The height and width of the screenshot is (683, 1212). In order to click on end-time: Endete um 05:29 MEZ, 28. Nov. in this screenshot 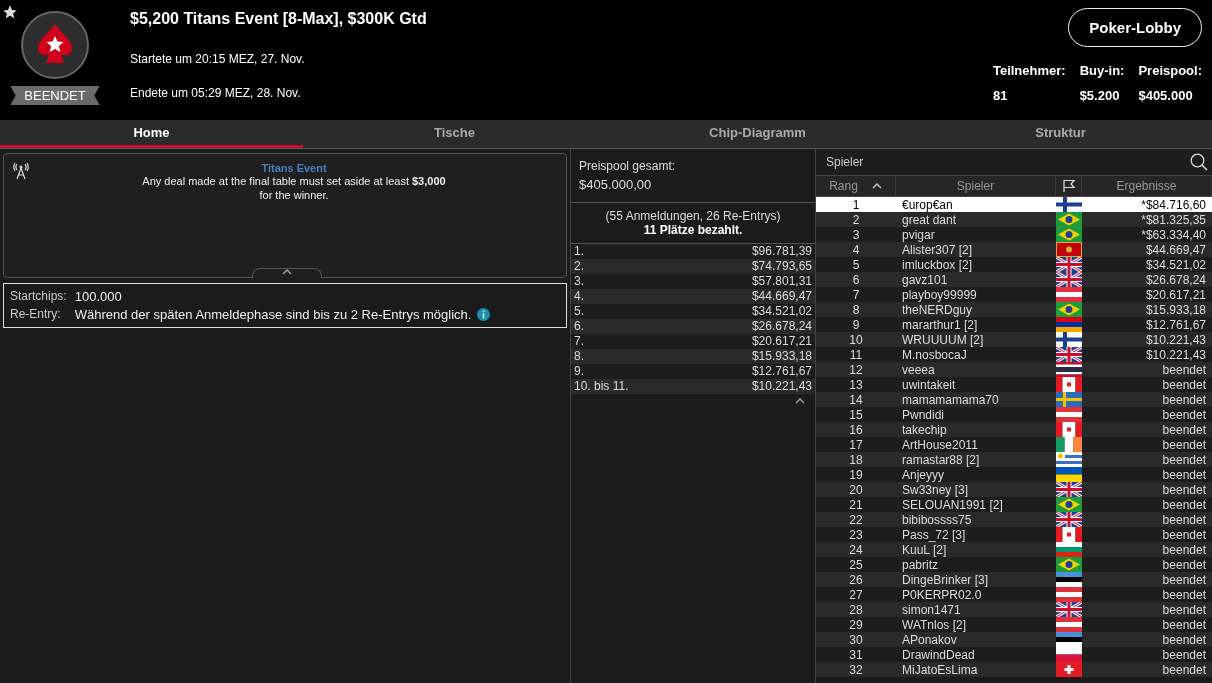, I will do `click(216, 93)`.